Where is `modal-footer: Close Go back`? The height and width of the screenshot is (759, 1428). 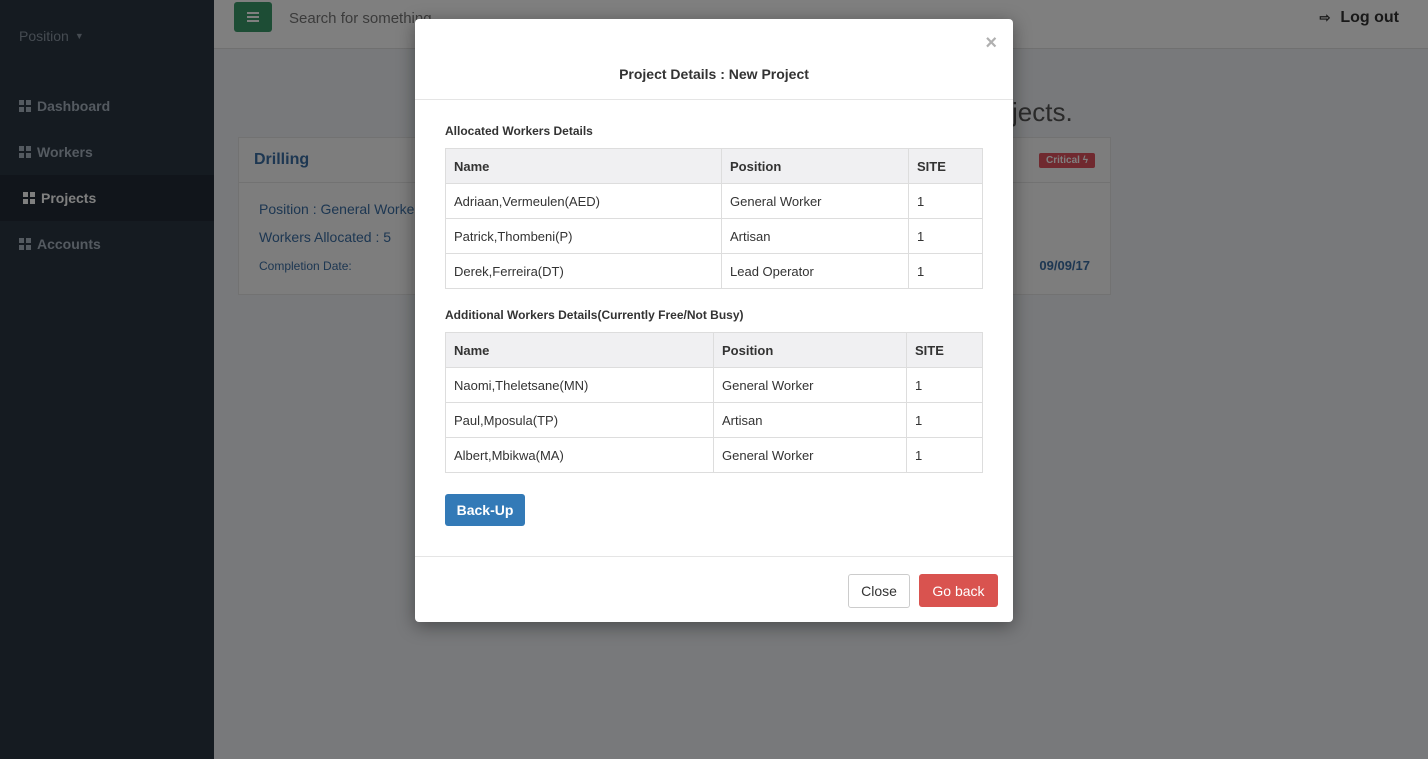 modal-footer: Close Go back is located at coordinates (714, 589).